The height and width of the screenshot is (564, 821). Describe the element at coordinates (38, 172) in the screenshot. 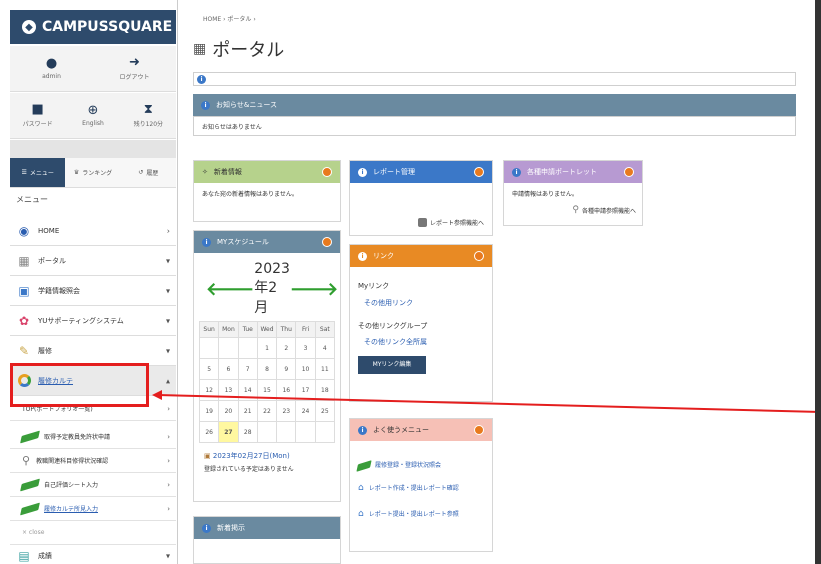

I see `tab-menu: ☰ メニュー` at that location.